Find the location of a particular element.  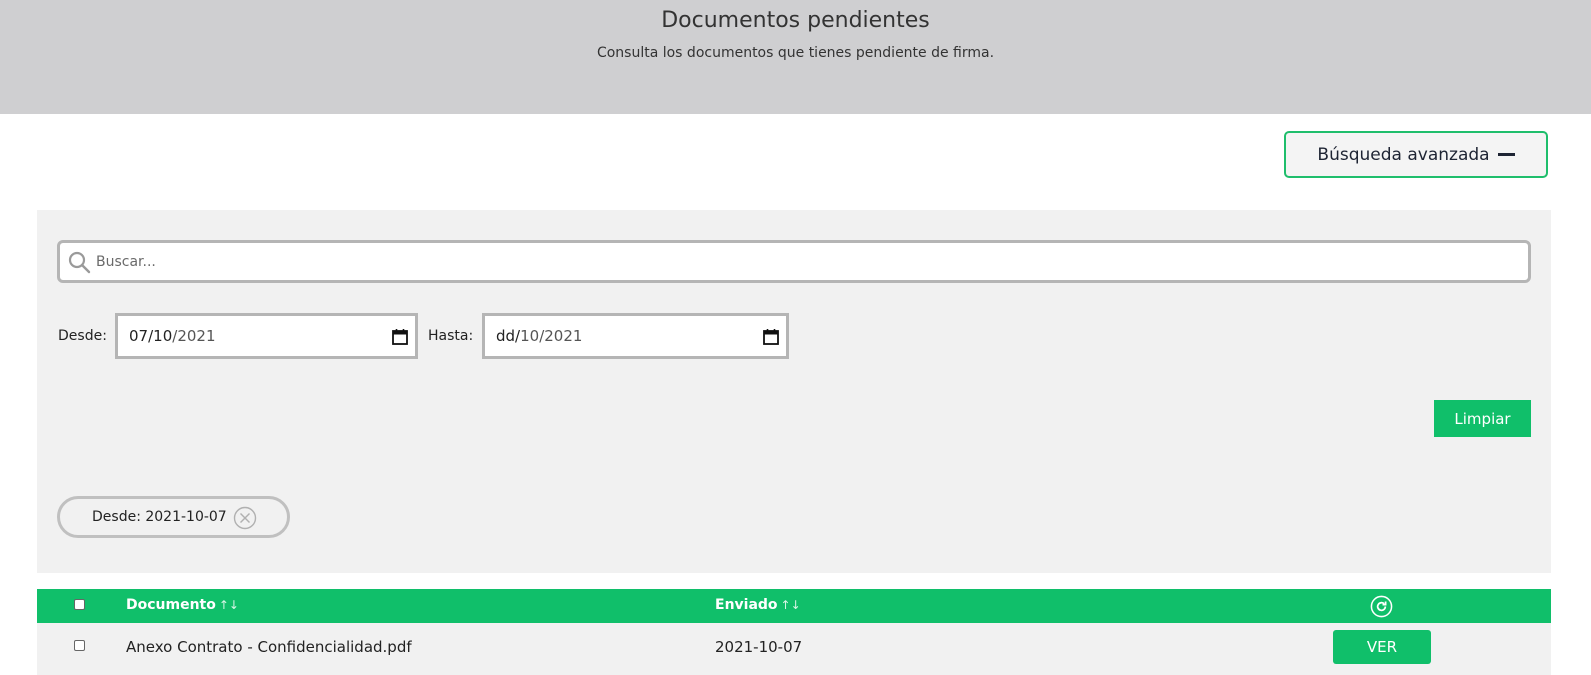

page-title: Documentos pendientes is located at coordinates (795, 20).